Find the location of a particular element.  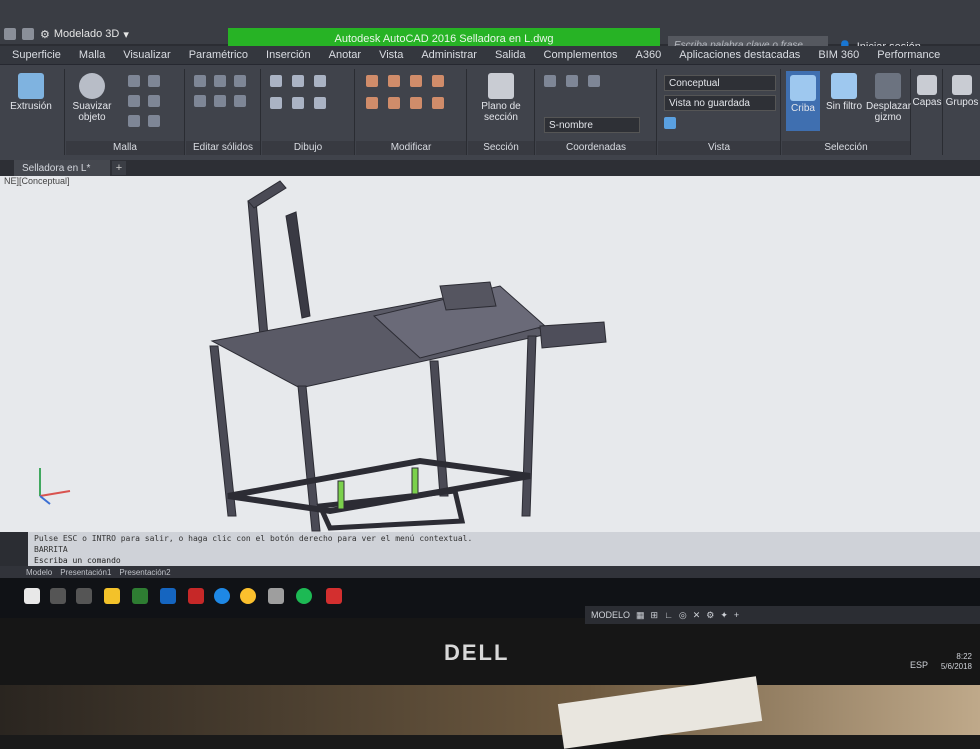

fillet-icon is located at coordinates (372, 103).